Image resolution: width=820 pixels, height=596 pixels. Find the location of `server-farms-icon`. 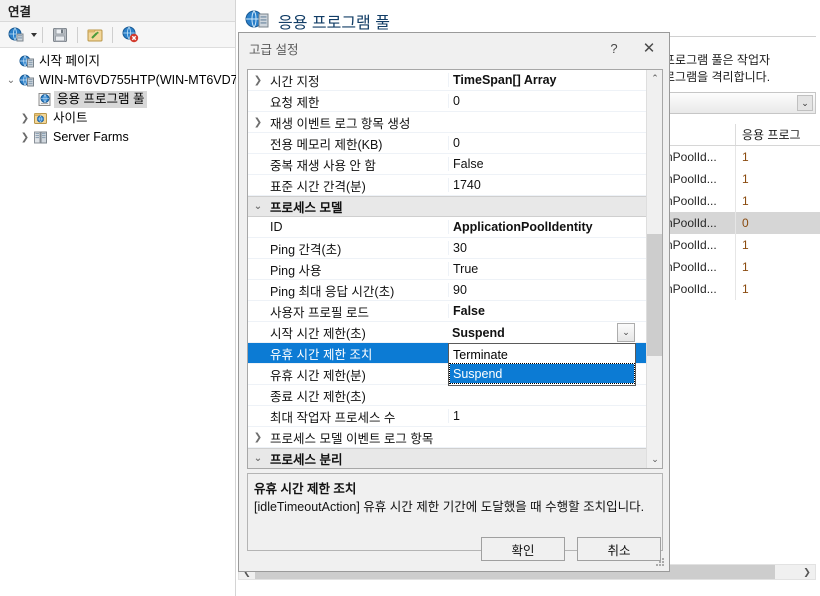

server-farms-icon is located at coordinates (41, 137).